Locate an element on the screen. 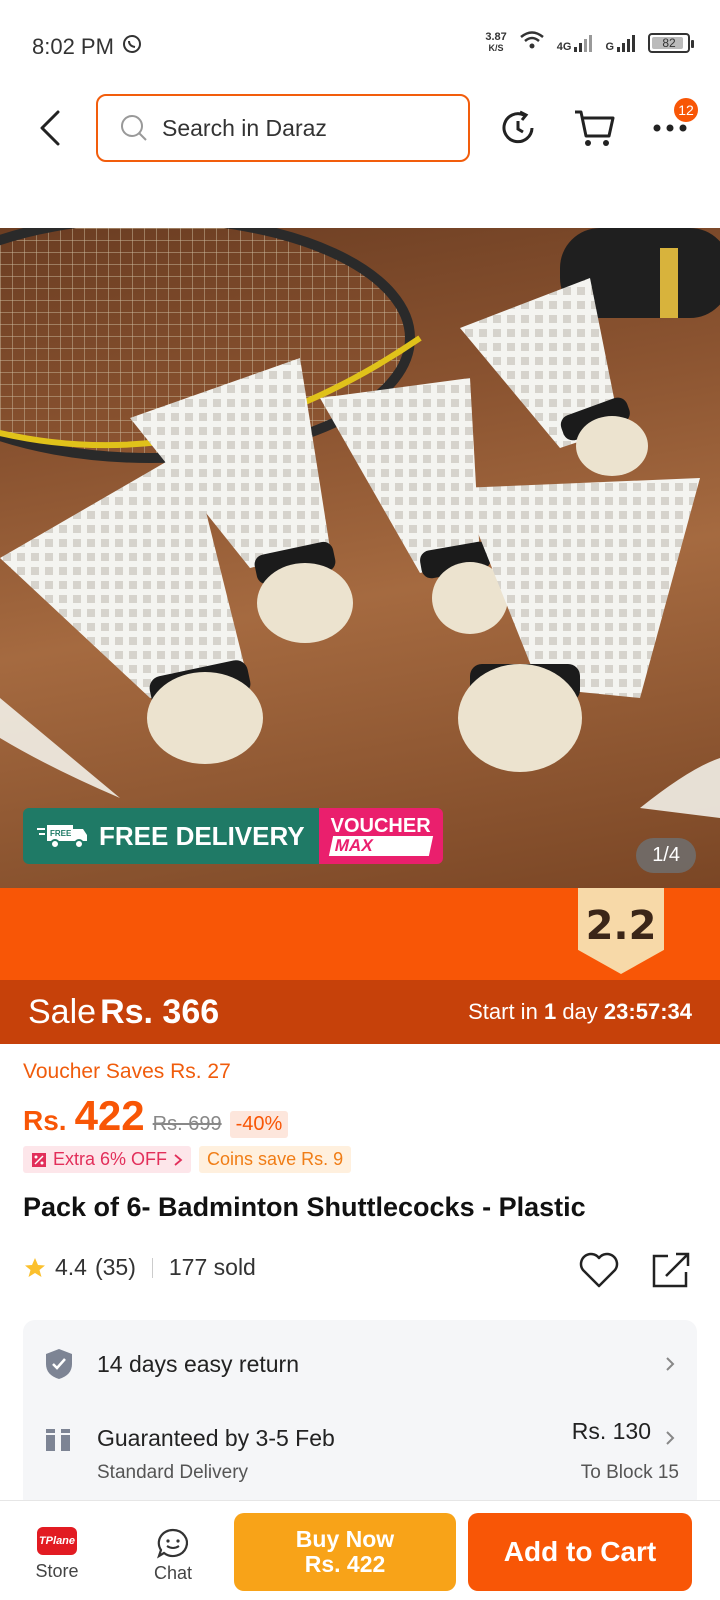  status-indicators: 3.87 K/S 4G G 82 is located at coordinates (589, 42).